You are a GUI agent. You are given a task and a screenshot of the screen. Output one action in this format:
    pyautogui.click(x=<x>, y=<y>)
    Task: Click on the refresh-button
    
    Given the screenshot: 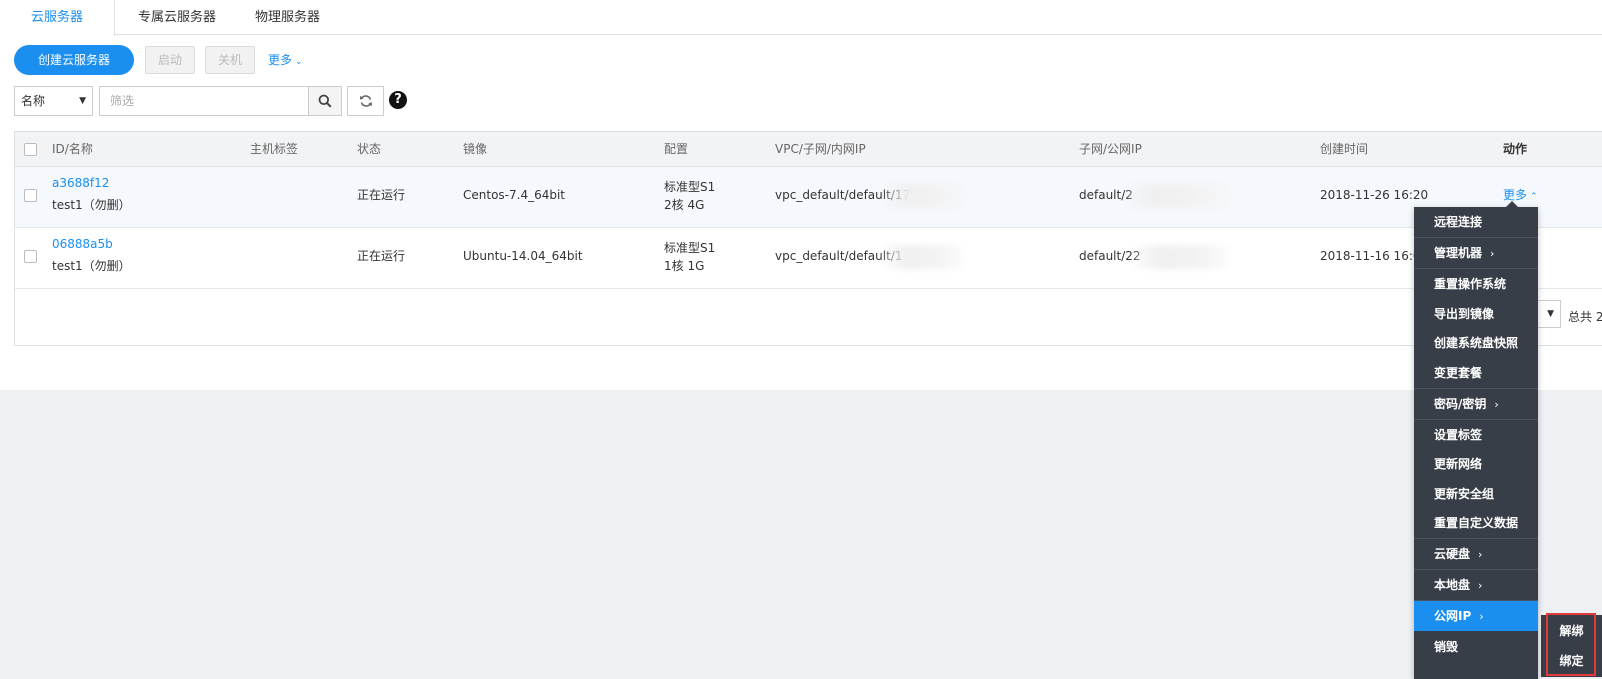 What is the action you would take?
    pyautogui.click(x=365, y=101)
    